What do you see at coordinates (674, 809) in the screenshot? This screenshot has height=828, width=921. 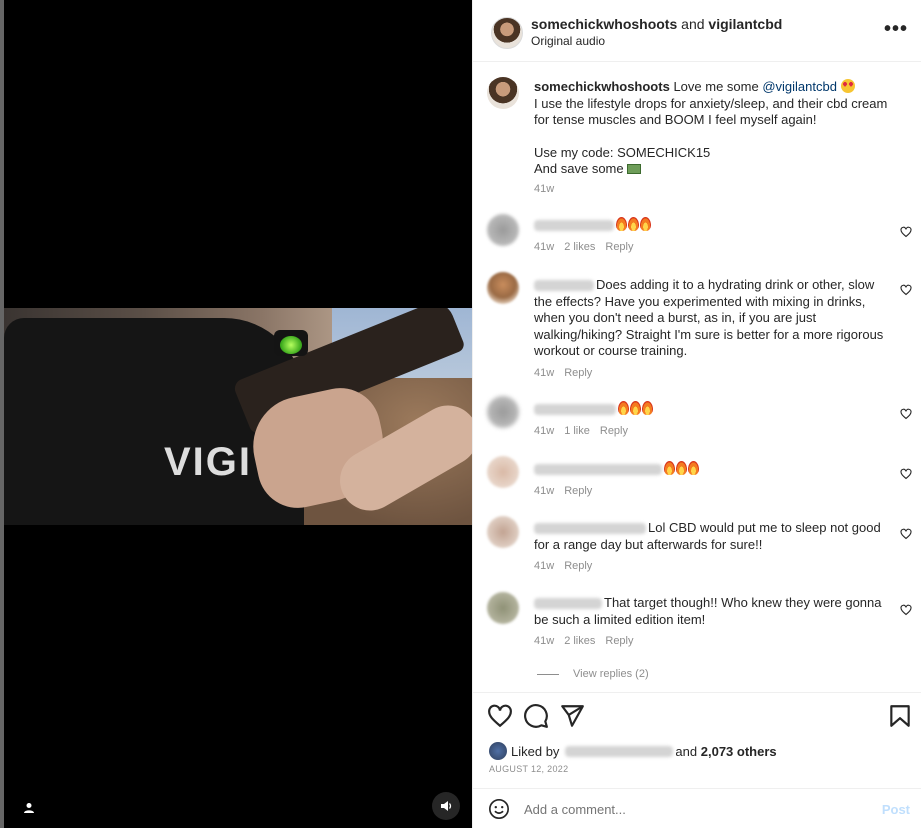 I see `comment-input` at bounding box center [674, 809].